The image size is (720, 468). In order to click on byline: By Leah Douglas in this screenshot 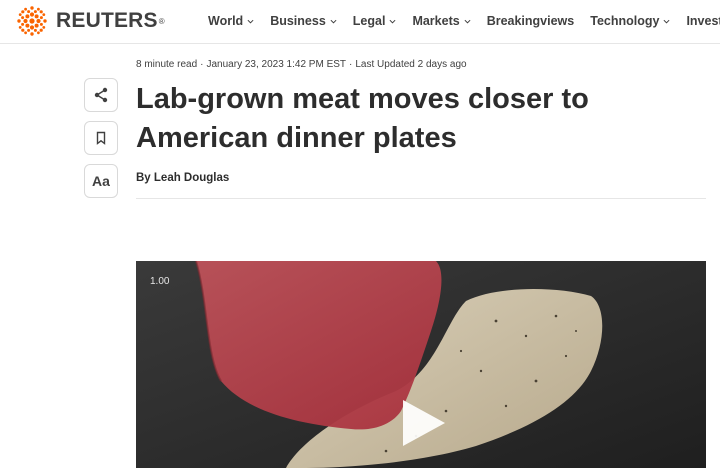, I will do `click(182, 178)`.